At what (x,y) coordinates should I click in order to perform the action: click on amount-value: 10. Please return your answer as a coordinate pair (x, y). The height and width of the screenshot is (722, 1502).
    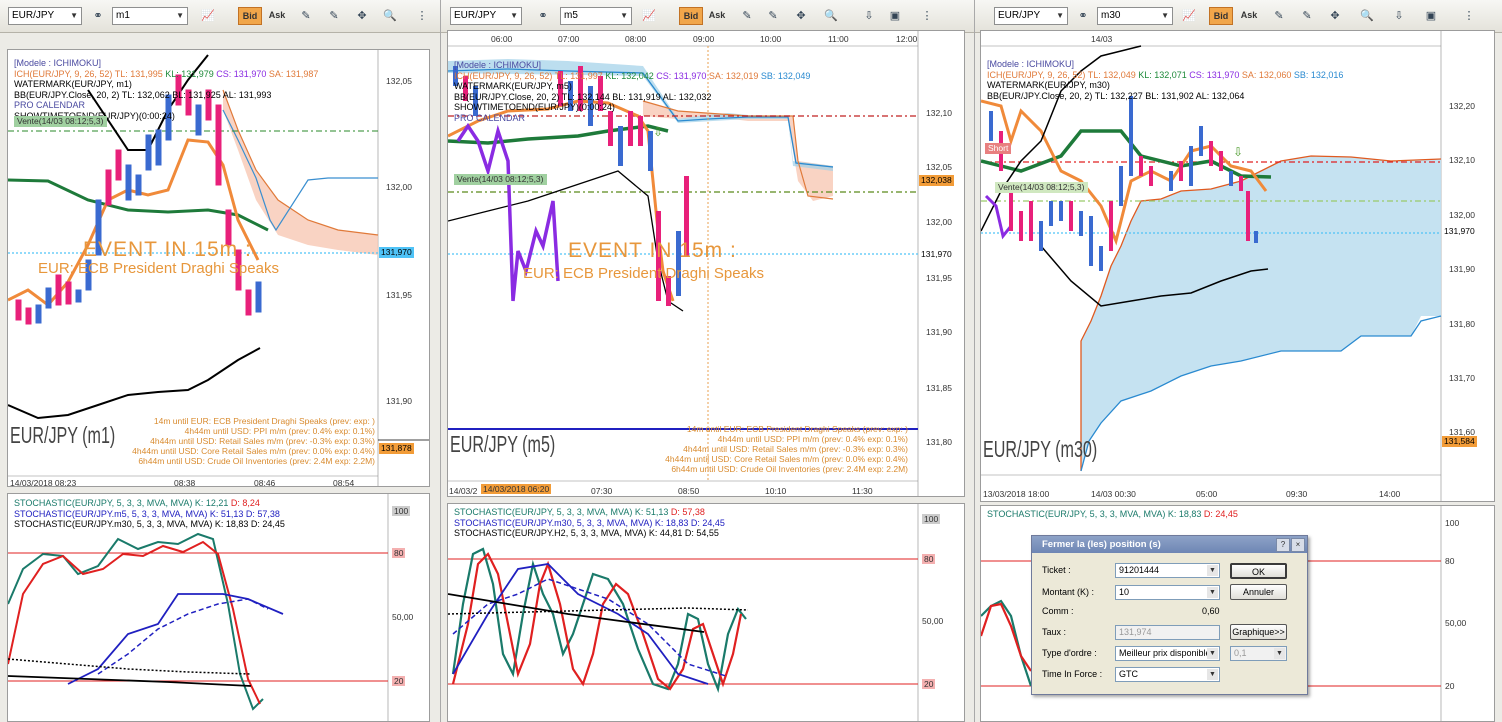
    Looking at the image, I should click on (1124, 592).